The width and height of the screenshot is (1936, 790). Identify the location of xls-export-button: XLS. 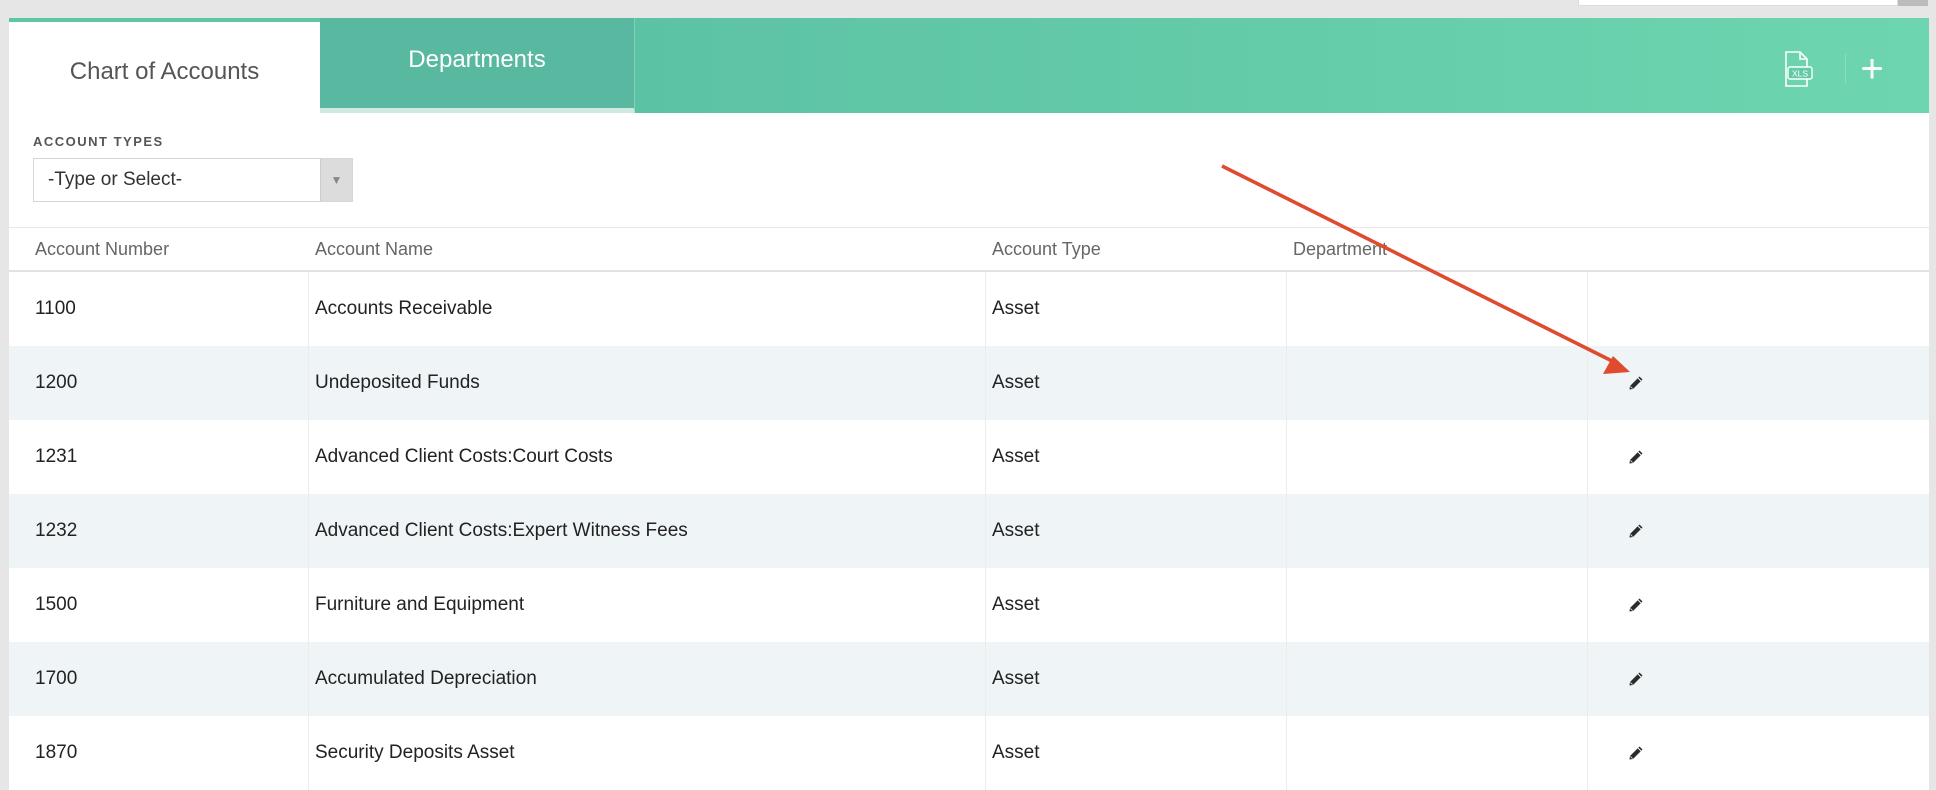
(1796, 69).